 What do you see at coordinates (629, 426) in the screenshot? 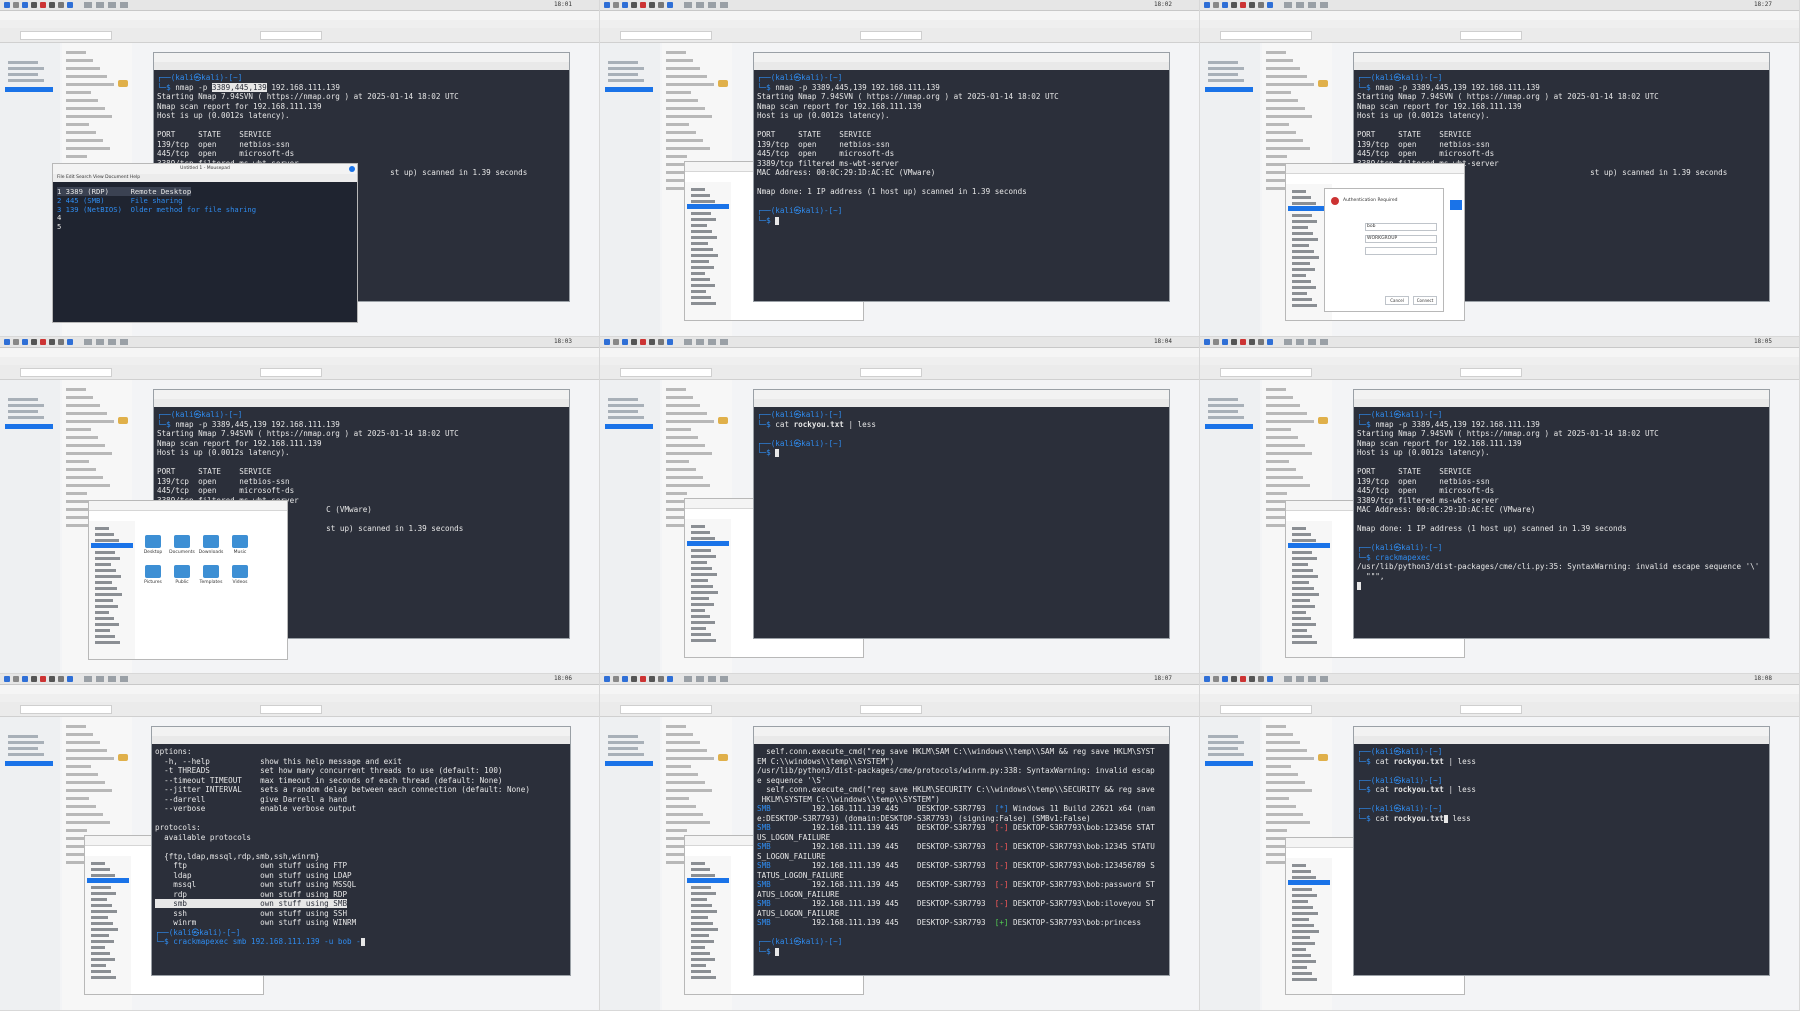
I see `vm-entry-selected` at bounding box center [629, 426].